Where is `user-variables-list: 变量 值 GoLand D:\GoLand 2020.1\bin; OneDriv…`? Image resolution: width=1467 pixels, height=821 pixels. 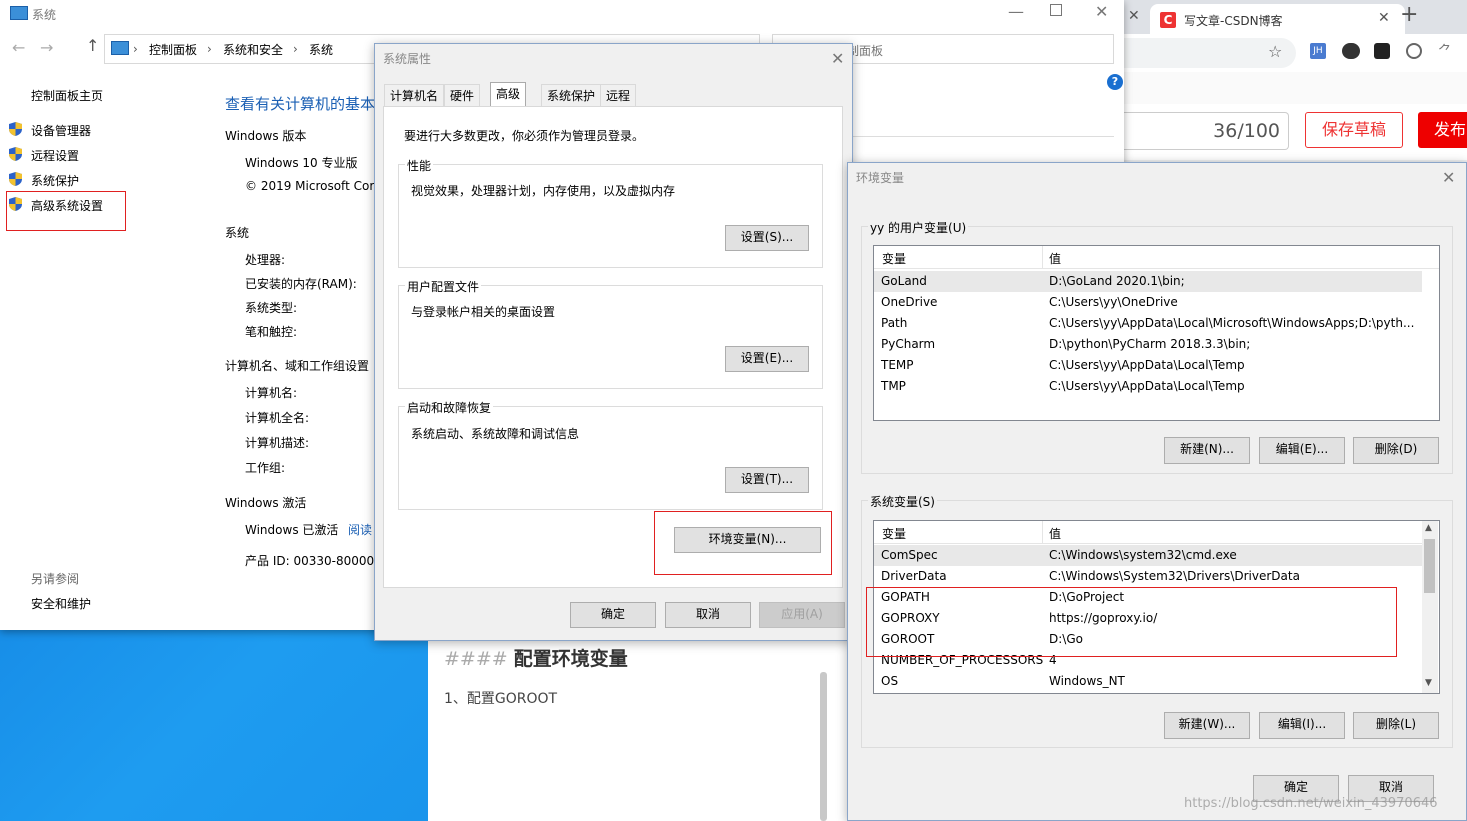
user-variables-list: 变量 值 GoLand D:\GoLand 2020.1\bin; OneDriv… is located at coordinates (1156, 333).